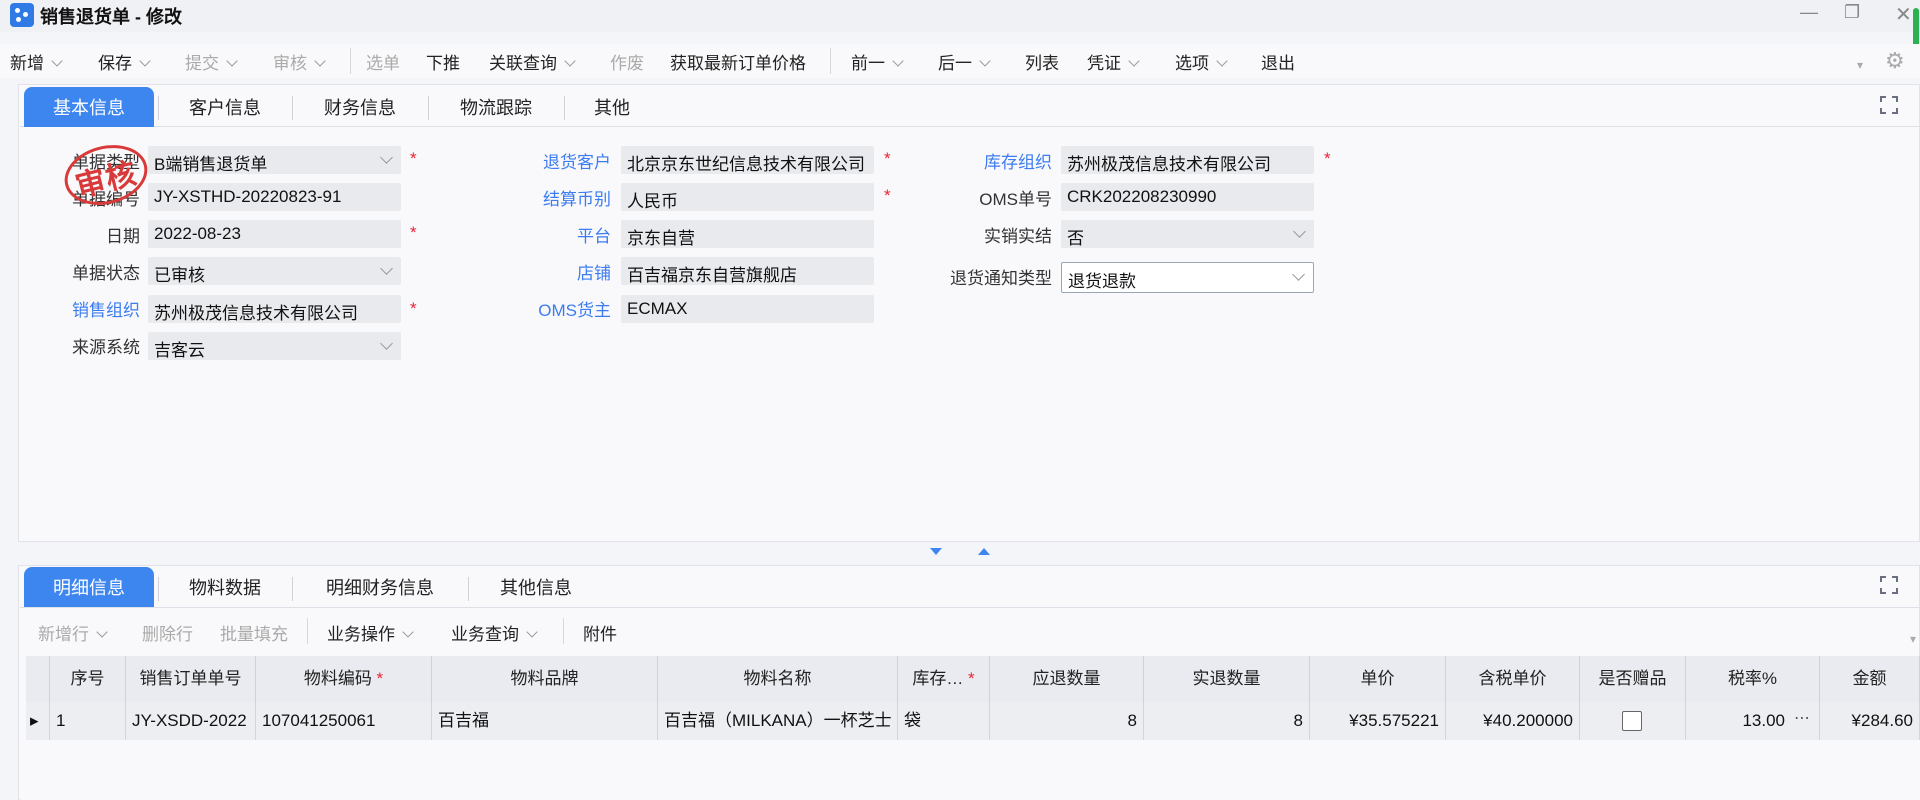  I want to click on return-notice-type-select: 退货退款, so click(1187, 277).